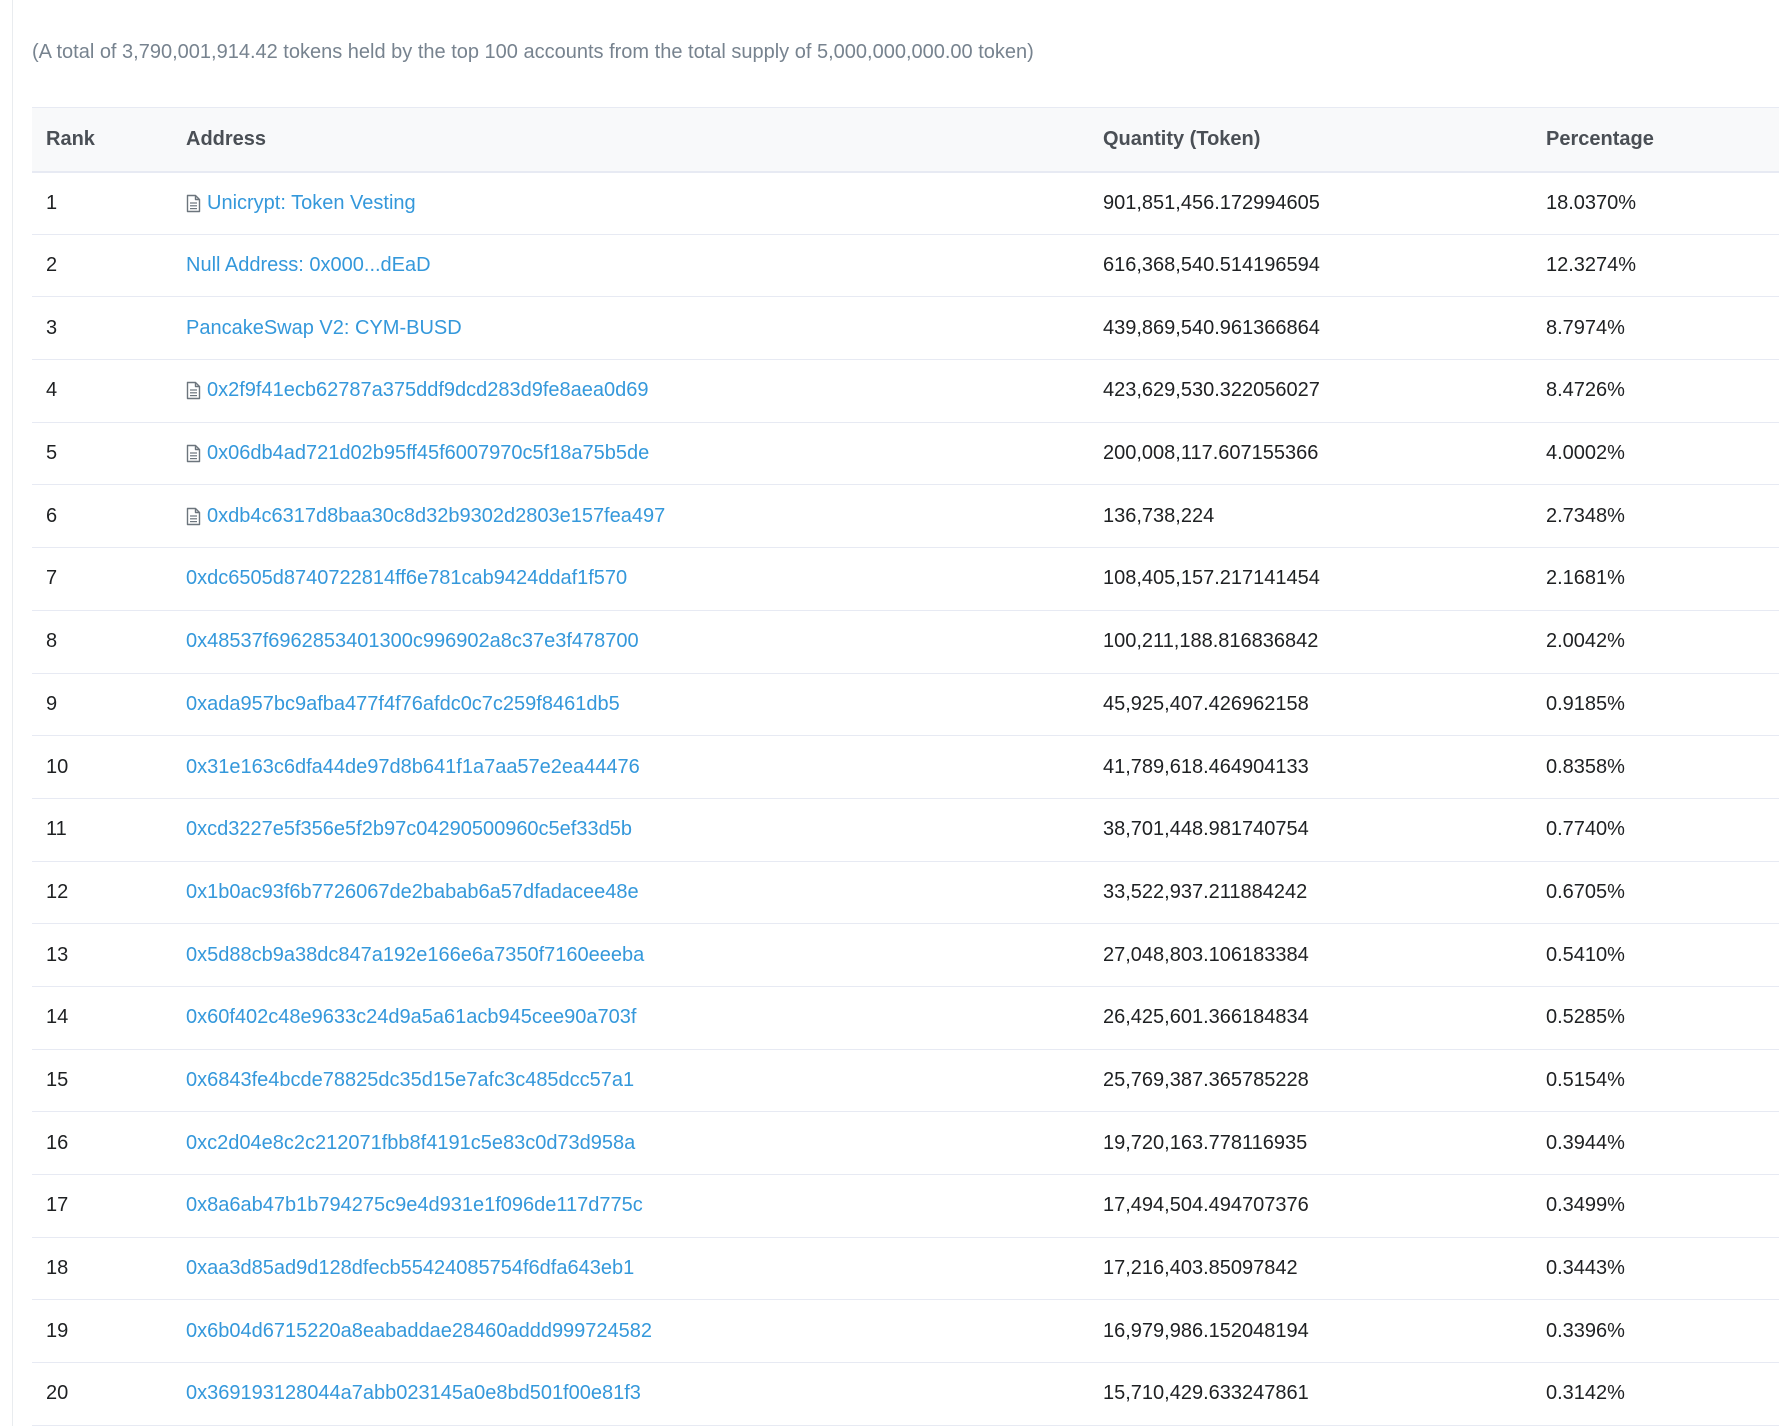 The image size is (1779, 1426). I want to click on header-rank: Rank, so click(102, 140).